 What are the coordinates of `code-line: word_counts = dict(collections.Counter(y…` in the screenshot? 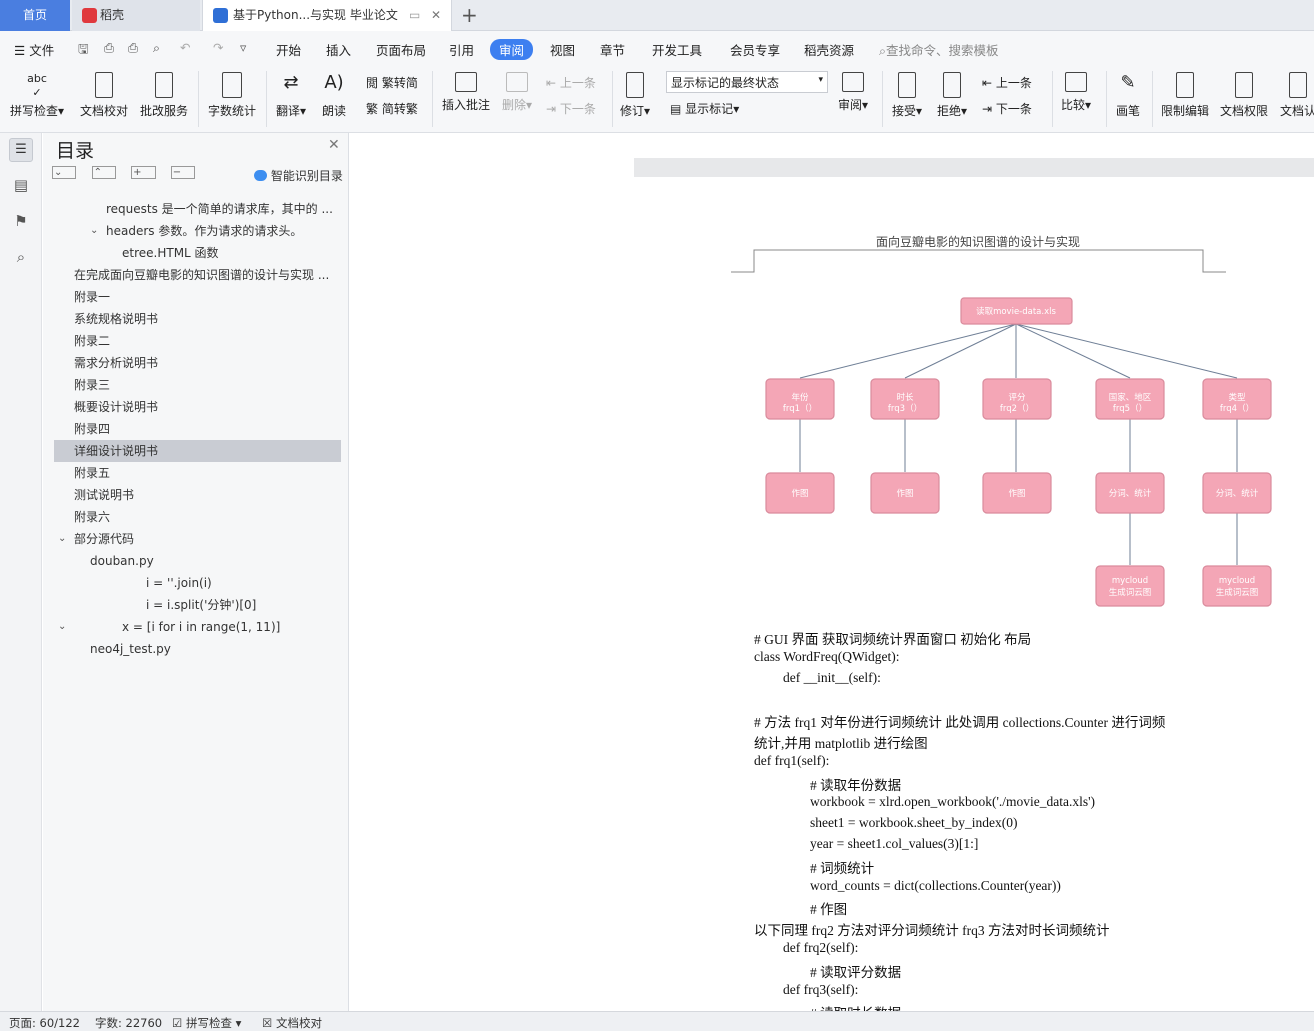 It's located at (935, 885).